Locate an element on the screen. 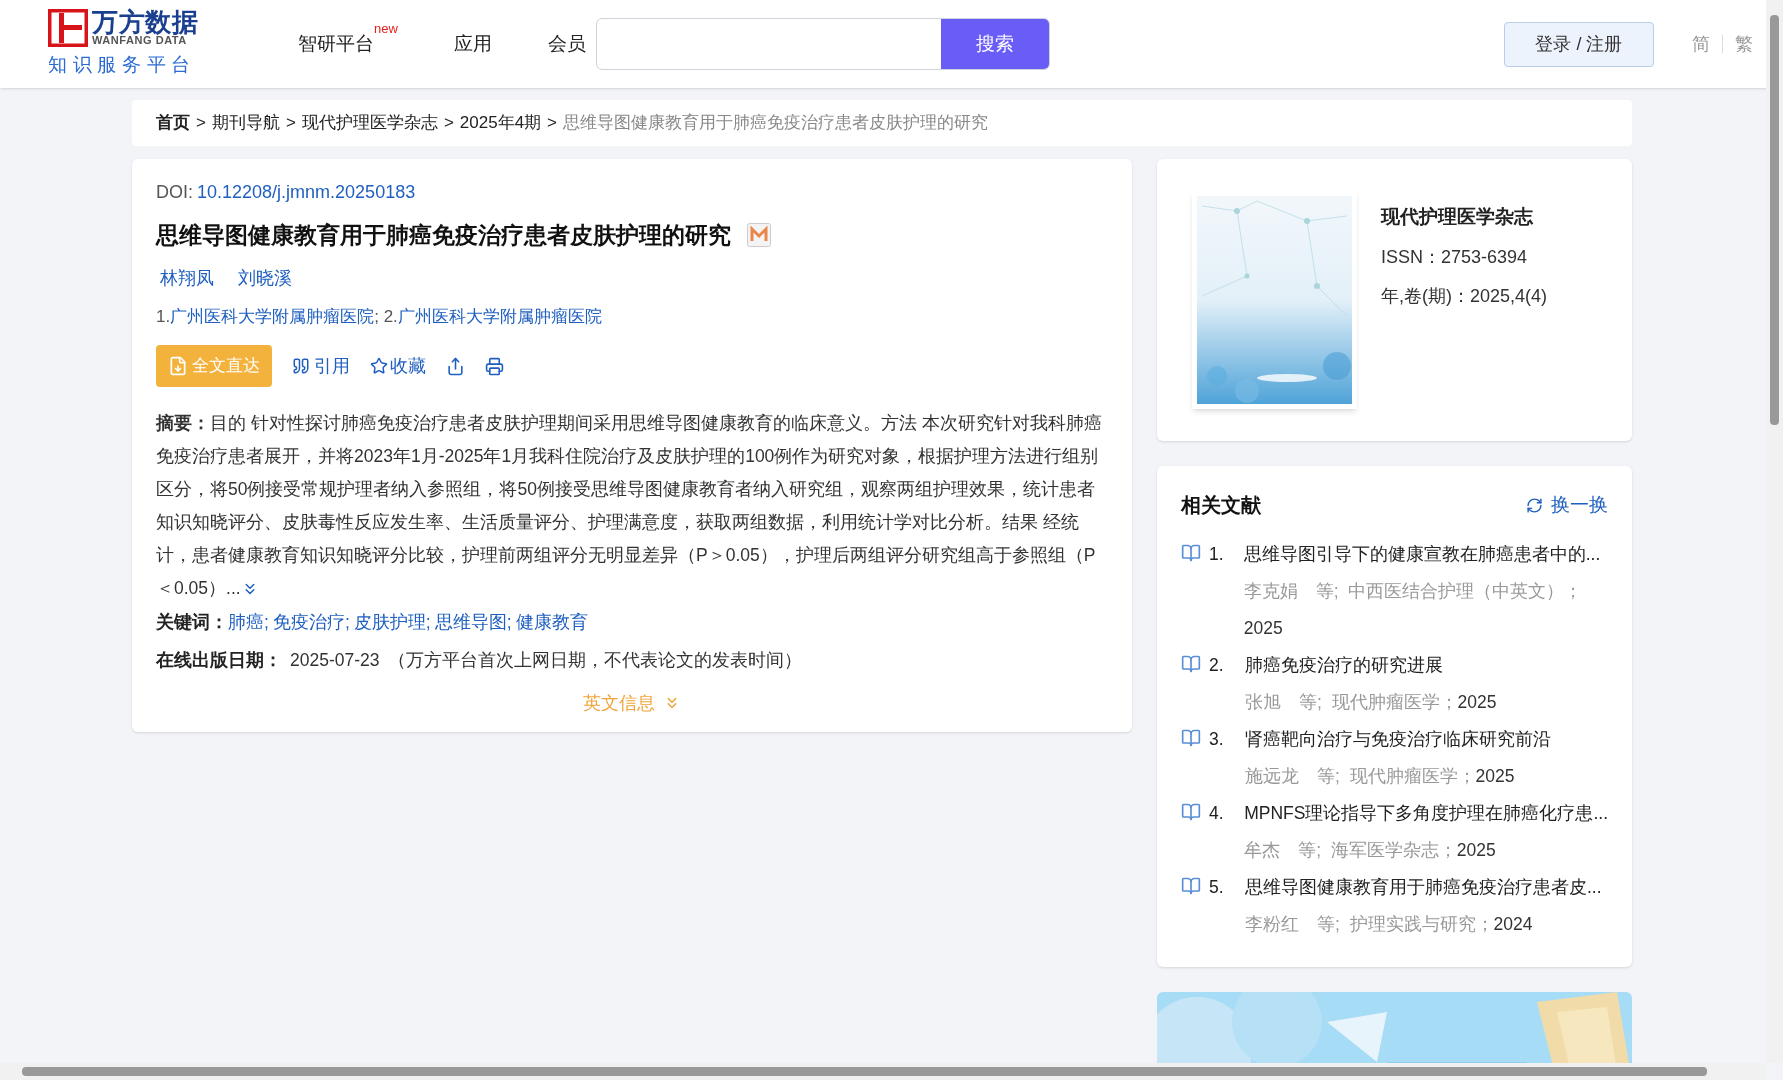  logo-name: 万方数据 is located at coordinates (145, 22).